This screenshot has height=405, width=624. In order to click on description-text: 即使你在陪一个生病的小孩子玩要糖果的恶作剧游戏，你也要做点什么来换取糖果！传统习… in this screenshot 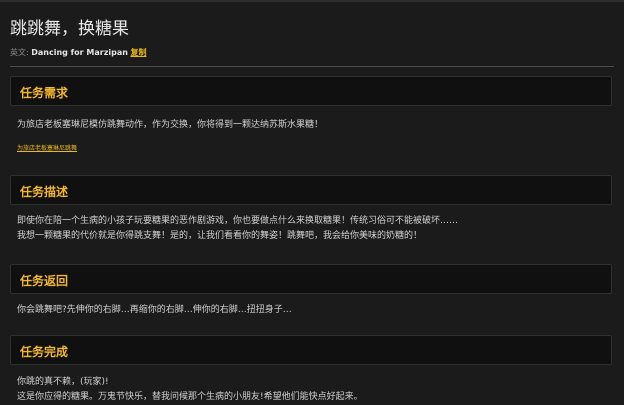, I will do `click(237, 229)`.